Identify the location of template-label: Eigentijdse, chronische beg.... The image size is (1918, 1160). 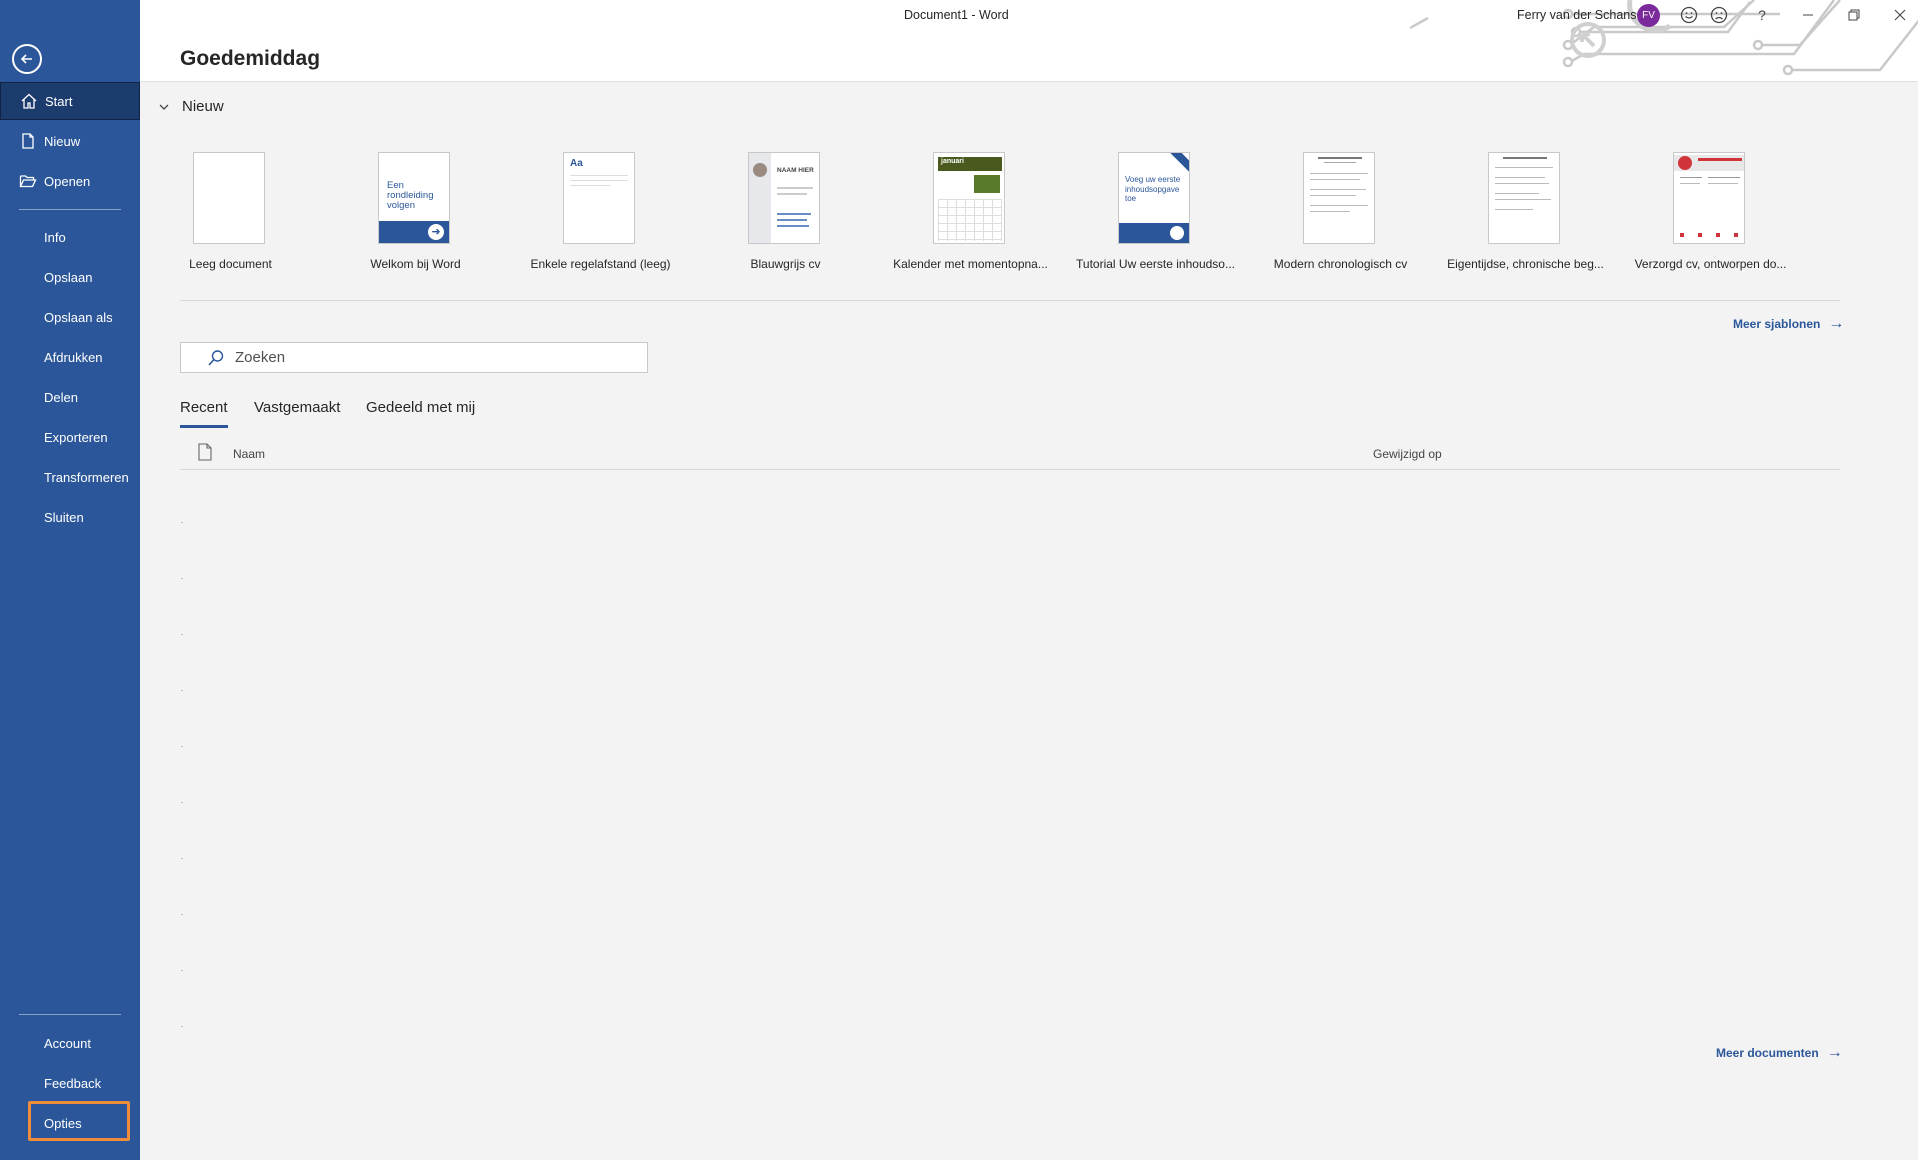
(1525, 264).